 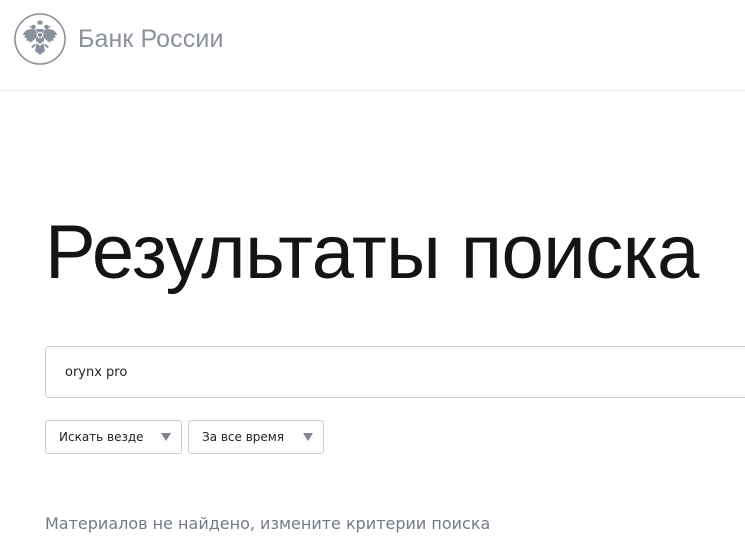 What do you see at coordinates (372, 252) in the screenshot?
I see `page-title: Результаты поиска` at bounding box center [372, 252].